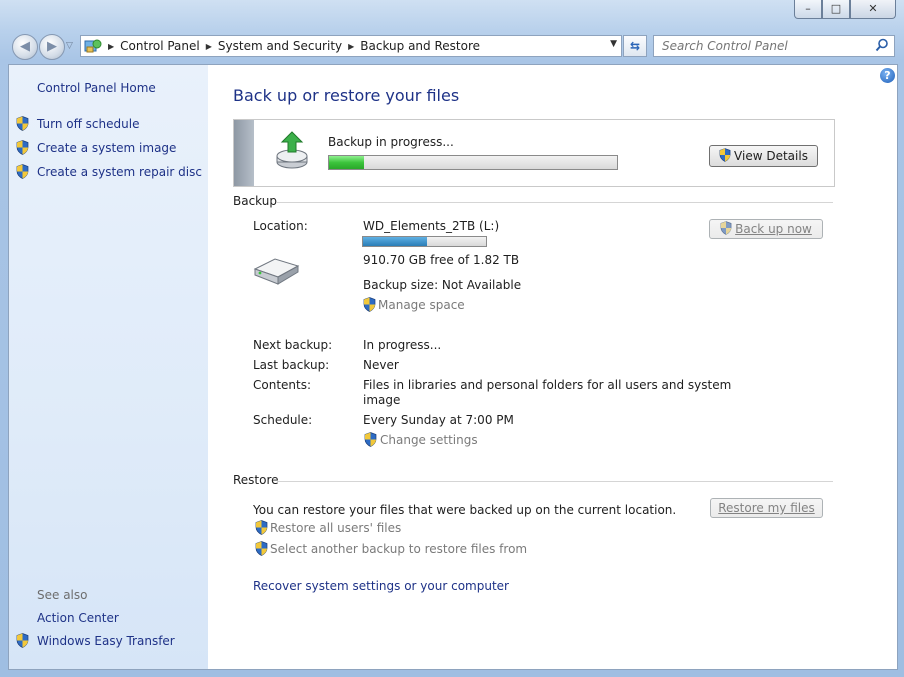  Describe the element at coordinates (346, 162) in the screenshot. I see `backup-progress-fill` at that location.